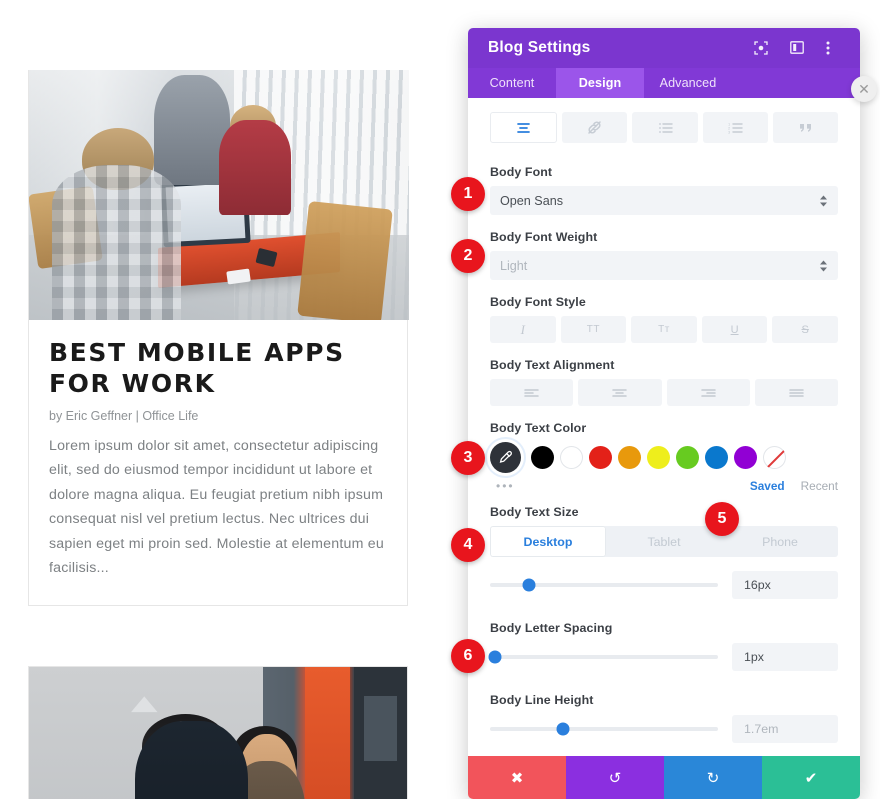 The image size is (880, 799). What do you see at coordinates (794, 486) in the screenshot?
I see `color-source-tabs: Saved Recent` at bounding box center [794, 486].